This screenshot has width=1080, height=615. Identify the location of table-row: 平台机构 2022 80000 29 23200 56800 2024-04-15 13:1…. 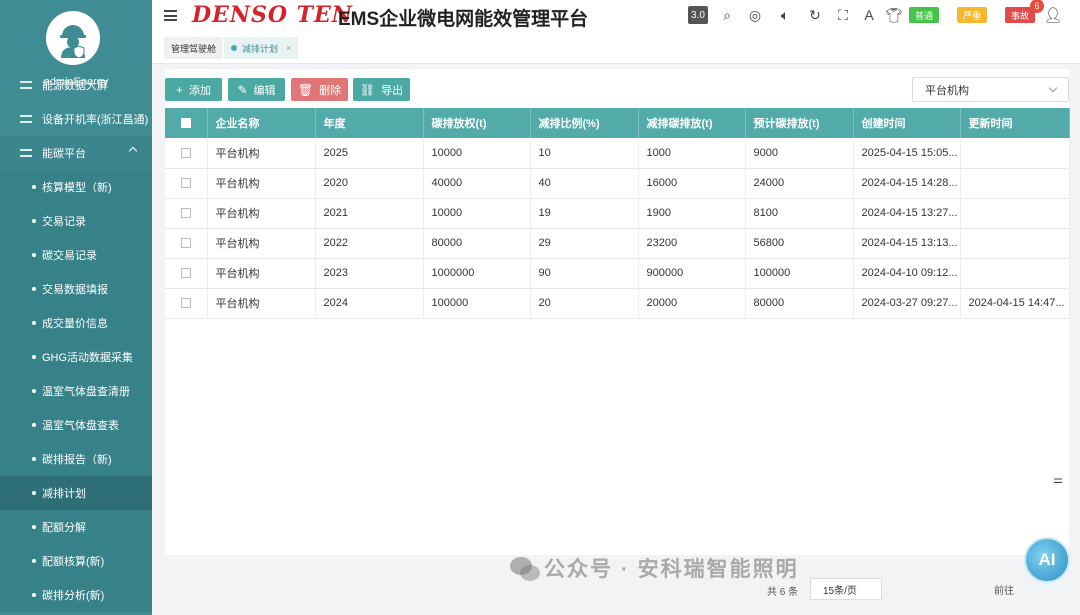
(617, 243).